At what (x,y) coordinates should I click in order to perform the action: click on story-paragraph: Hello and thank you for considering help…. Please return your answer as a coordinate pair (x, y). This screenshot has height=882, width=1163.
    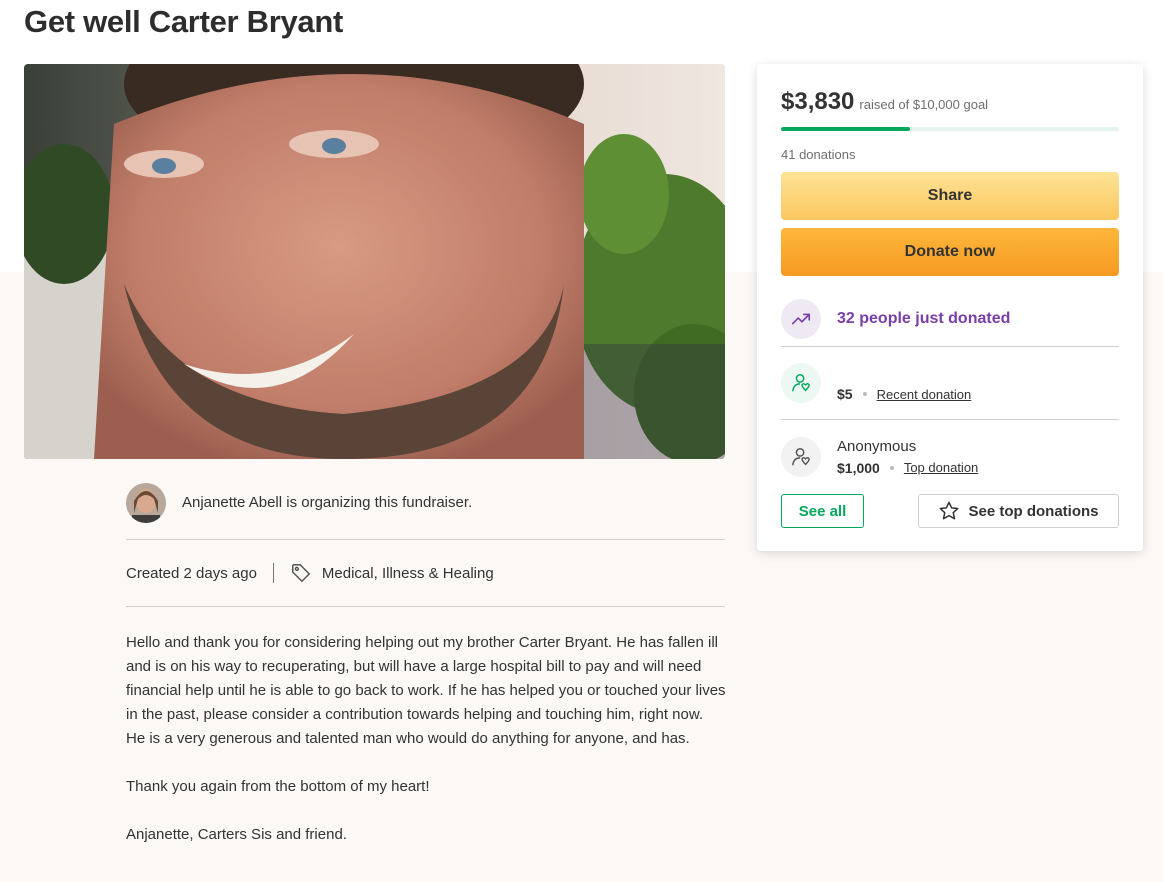
    Looking at the image, I should click on (426, 690).